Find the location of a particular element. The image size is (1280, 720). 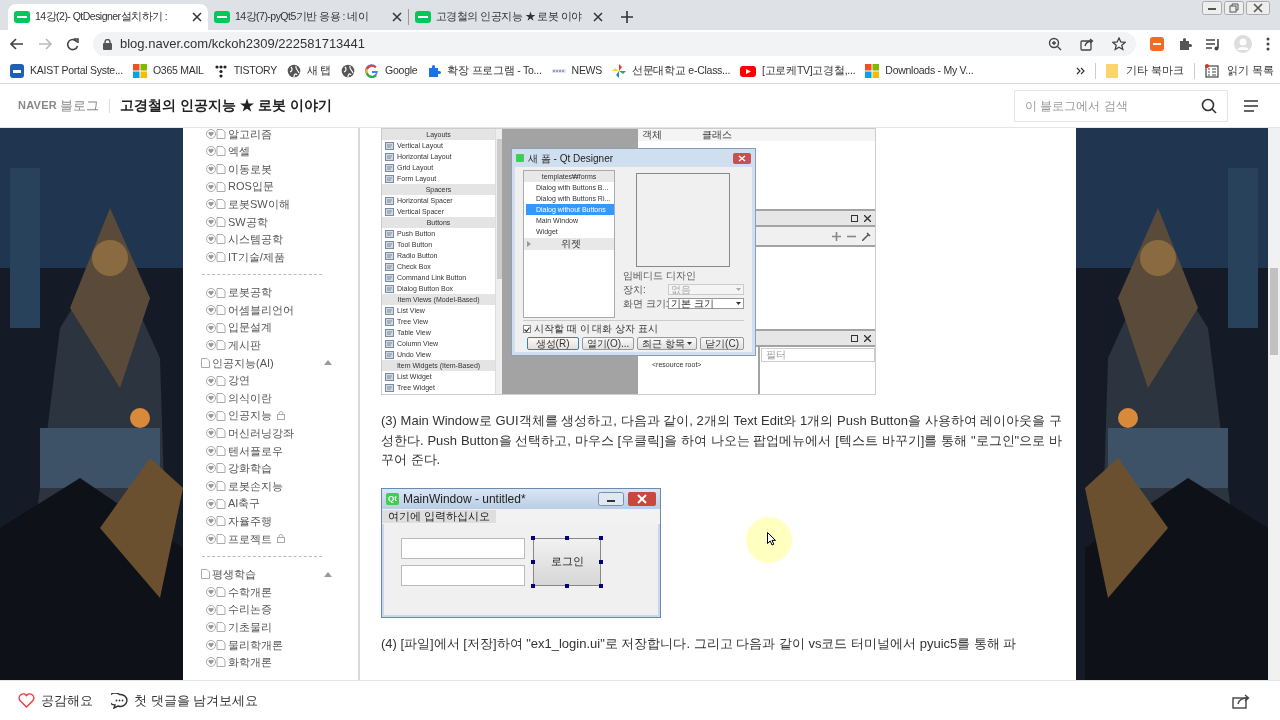

category-link: 화학개론 is located at coordinates (250, 662).